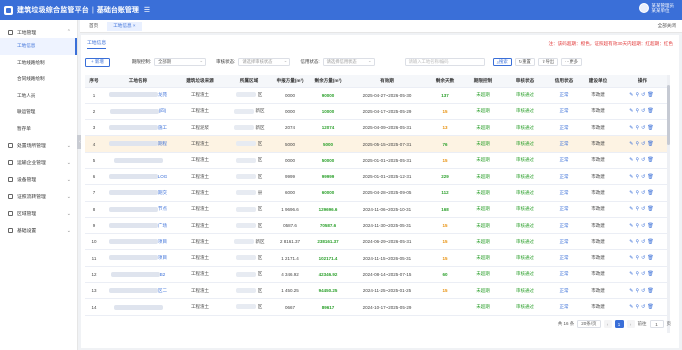 This screenshot has width=682, height=350. I want to click on cell-name: 期交, so click(138, 193).